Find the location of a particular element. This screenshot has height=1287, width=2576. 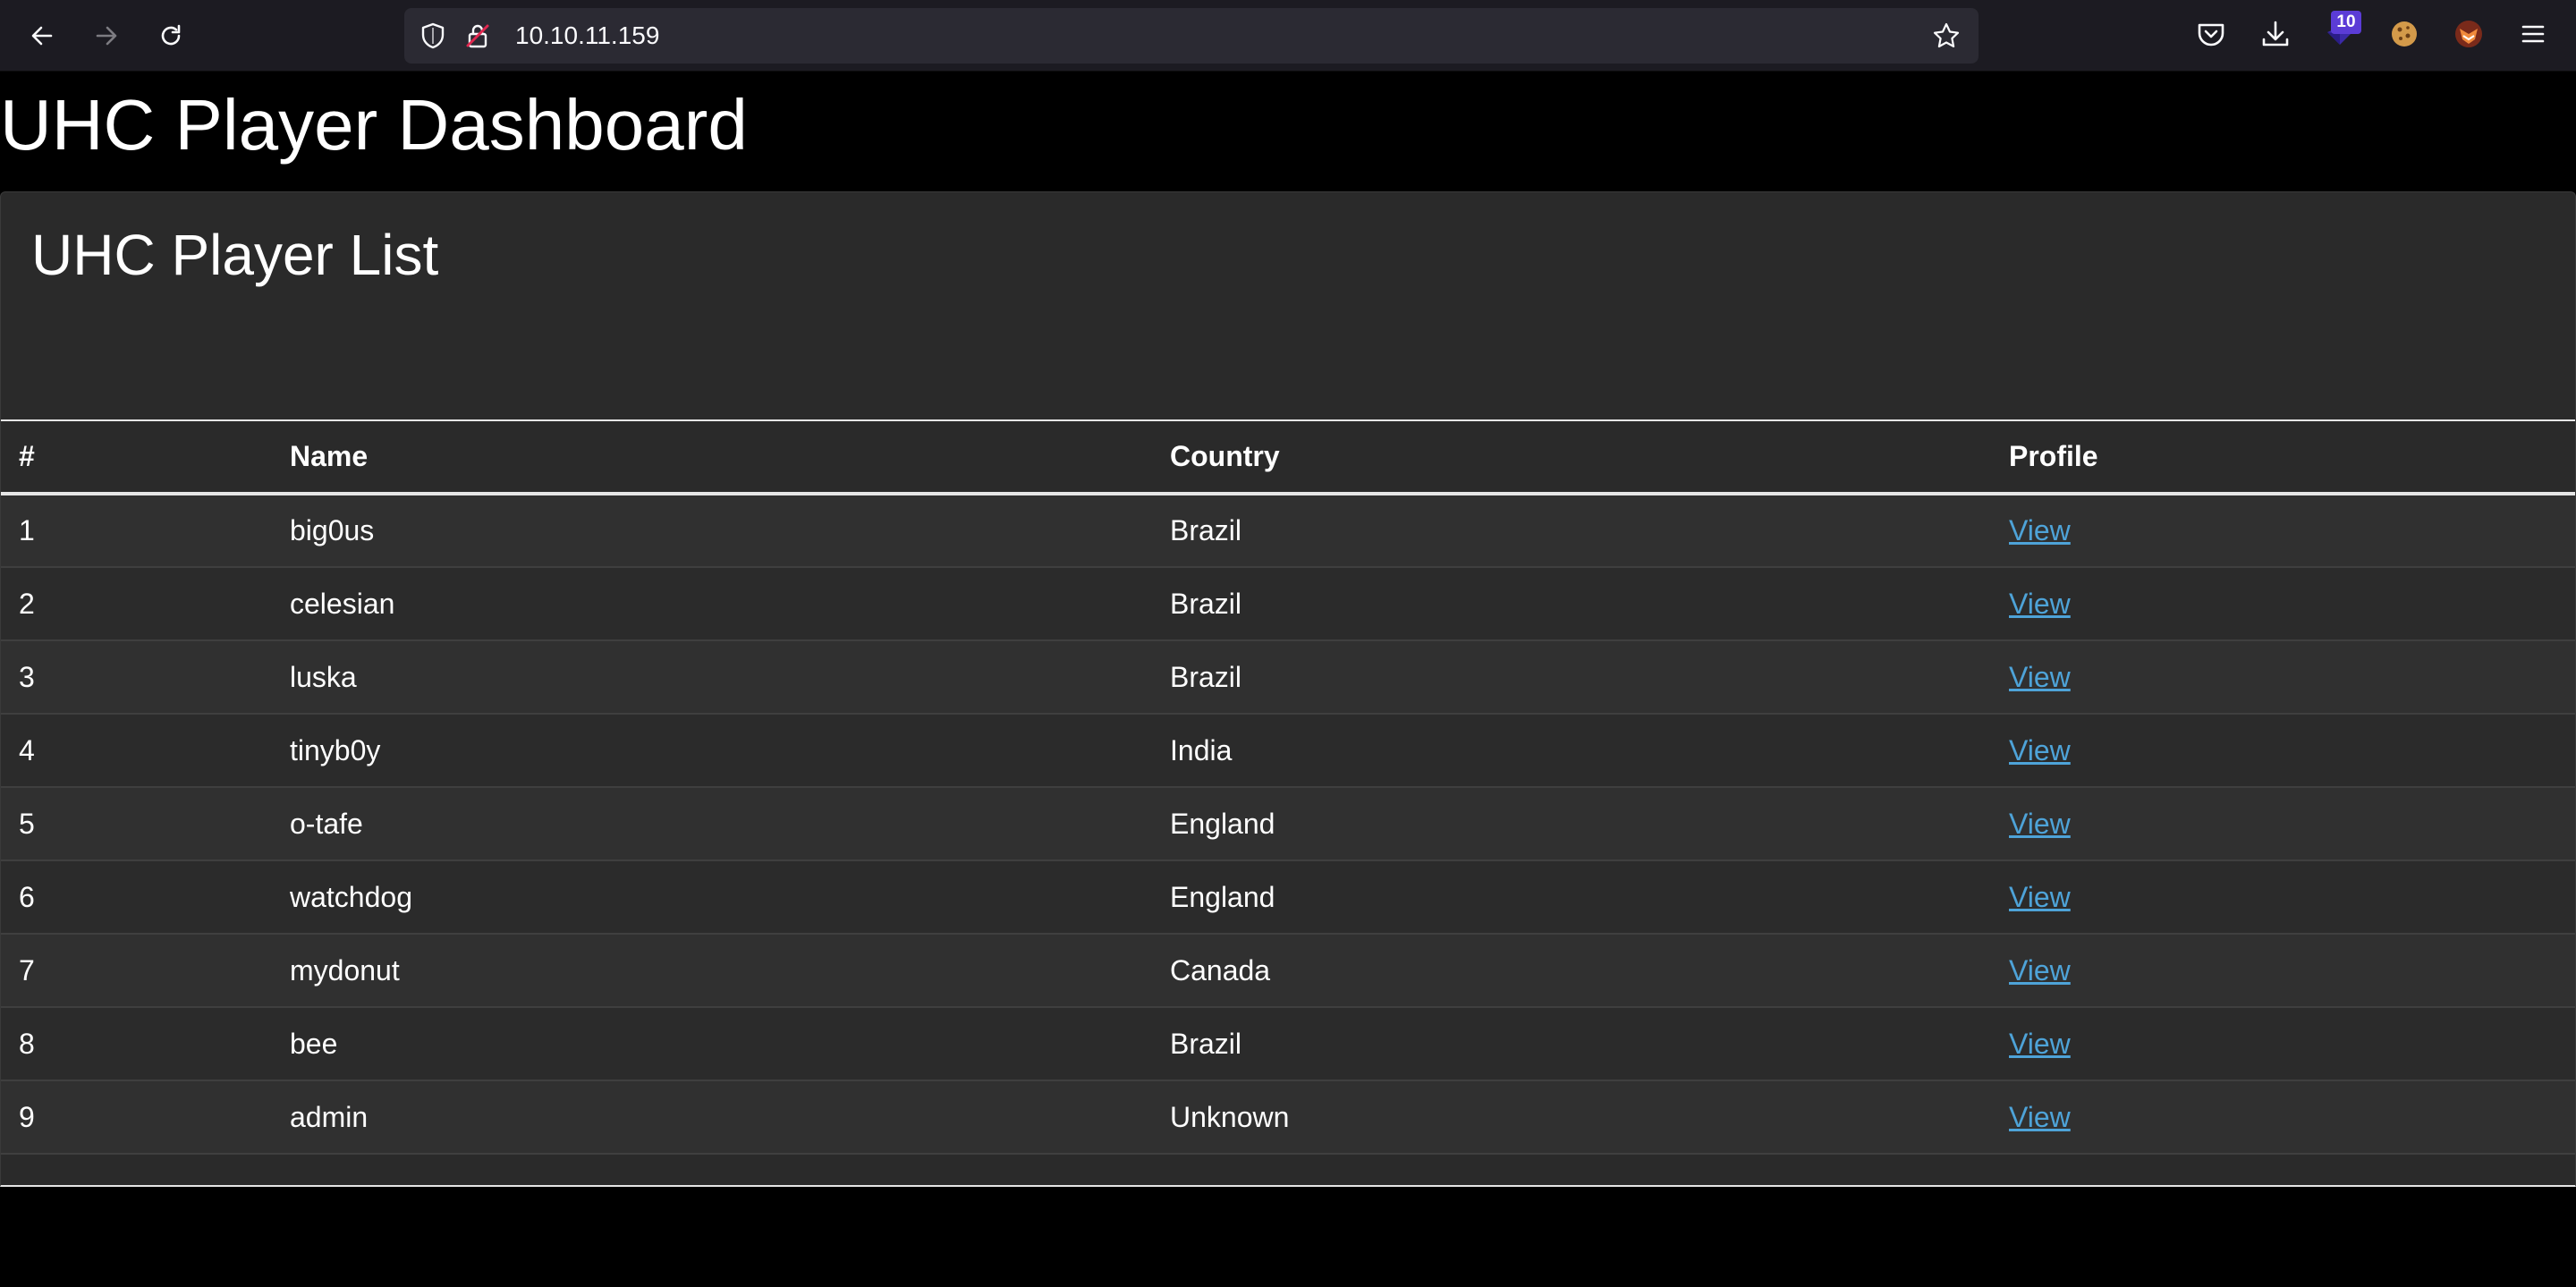

cookie-icon is located at coordinates (2404, 34).